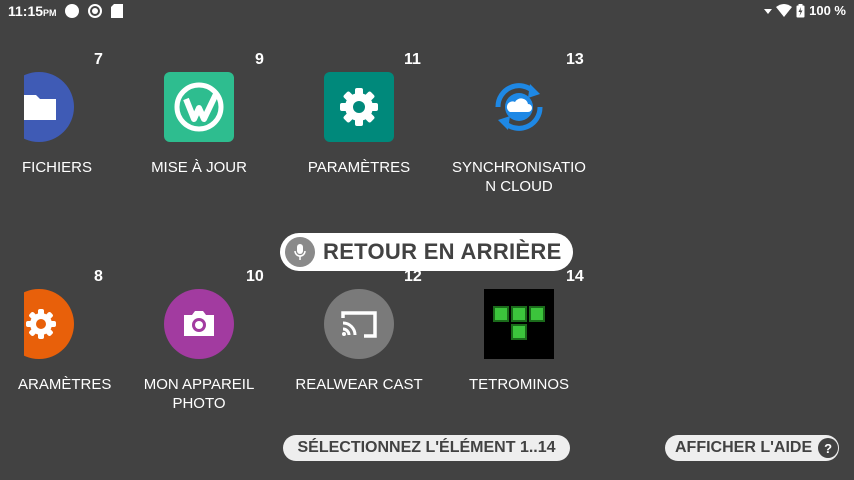 The width and height of the screenshot is (854, 480). I want to click on wifi-icon, so click(784, 10).